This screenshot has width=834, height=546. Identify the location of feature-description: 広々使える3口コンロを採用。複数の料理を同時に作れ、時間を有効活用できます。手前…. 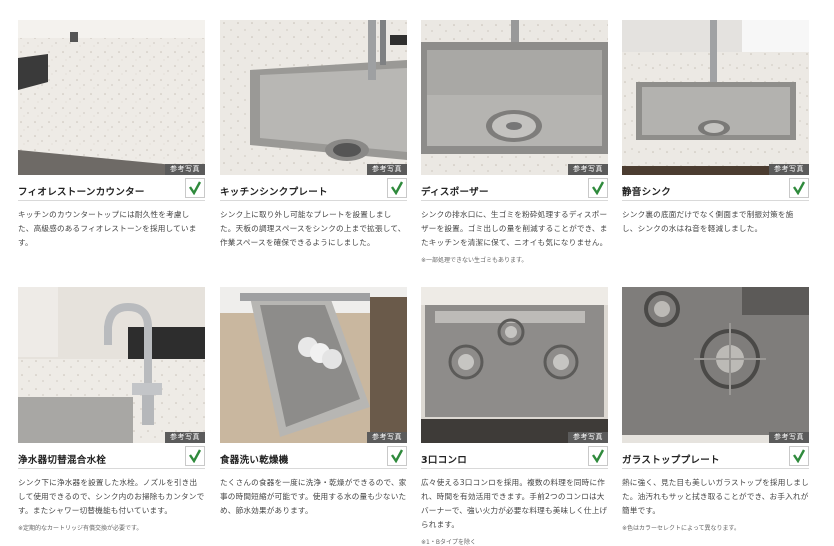
(514, 503).